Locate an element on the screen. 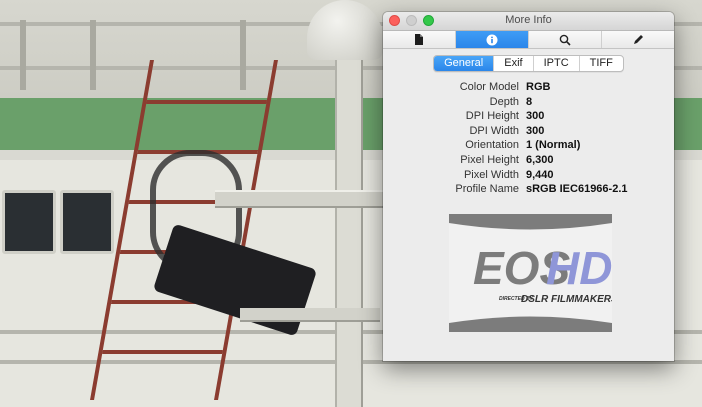  property-label: DPI Width is located at coordinates (494, 130).